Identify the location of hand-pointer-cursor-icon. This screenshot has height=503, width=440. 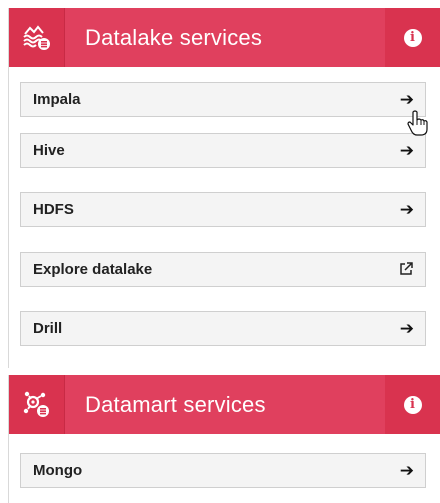
(417, 123).